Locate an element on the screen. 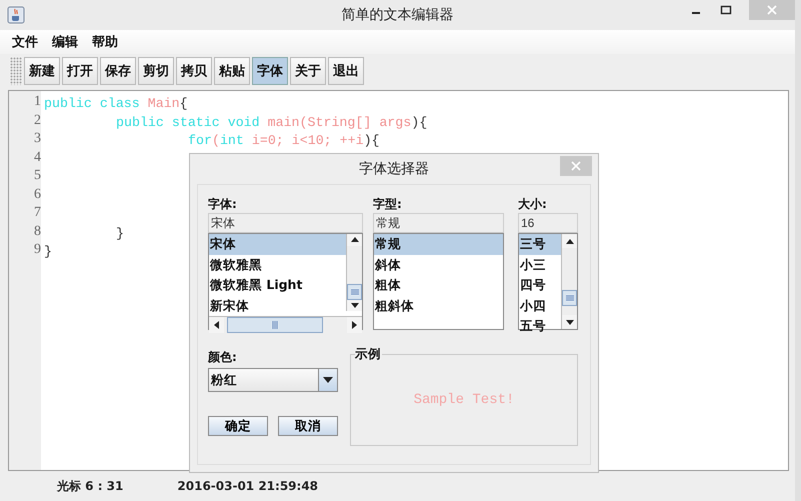  line-number: 8 is located at coordinates (37, 231).